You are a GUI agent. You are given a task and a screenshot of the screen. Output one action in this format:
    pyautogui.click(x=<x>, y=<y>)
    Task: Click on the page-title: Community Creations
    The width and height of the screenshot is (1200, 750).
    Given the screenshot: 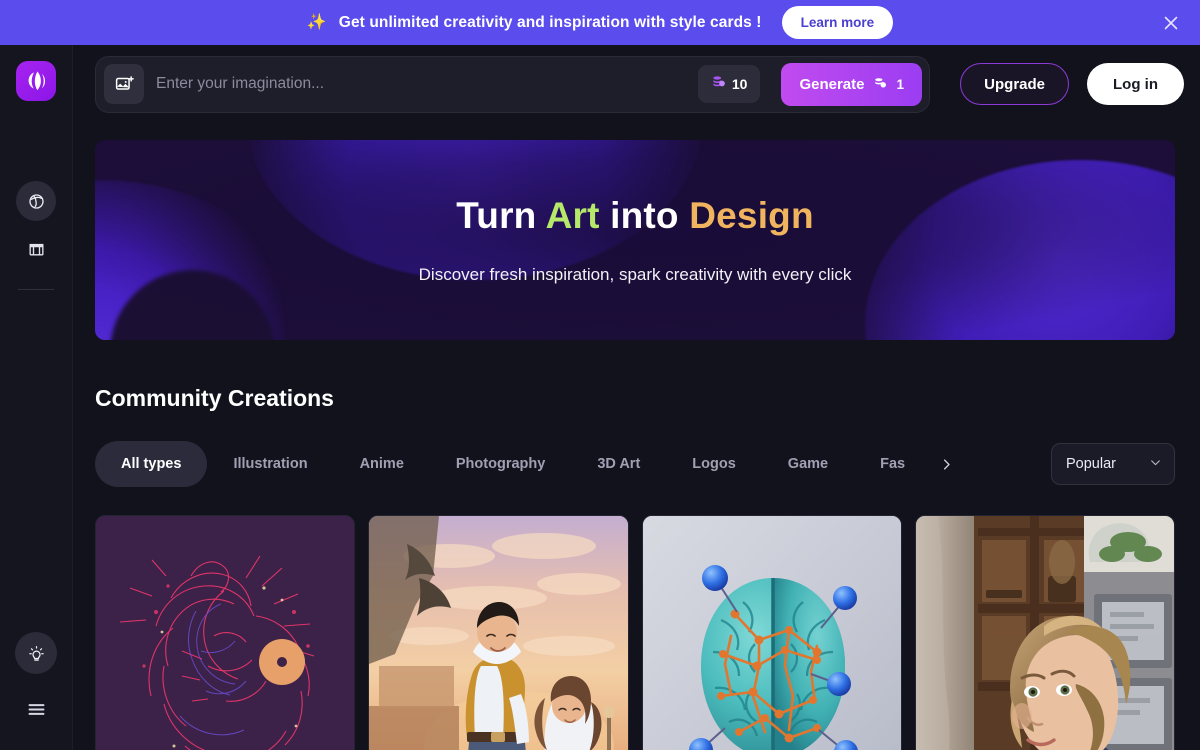 What is the action you would take?
    pyautogui.click(x=214, y=398)
    